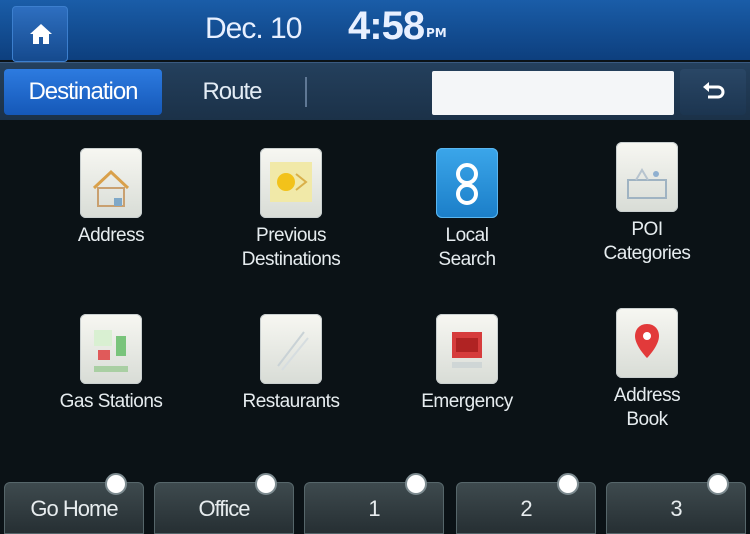 The width and height of the screenshot is (750, 534). I want to click on tab-route: Route, so click(232, 92).